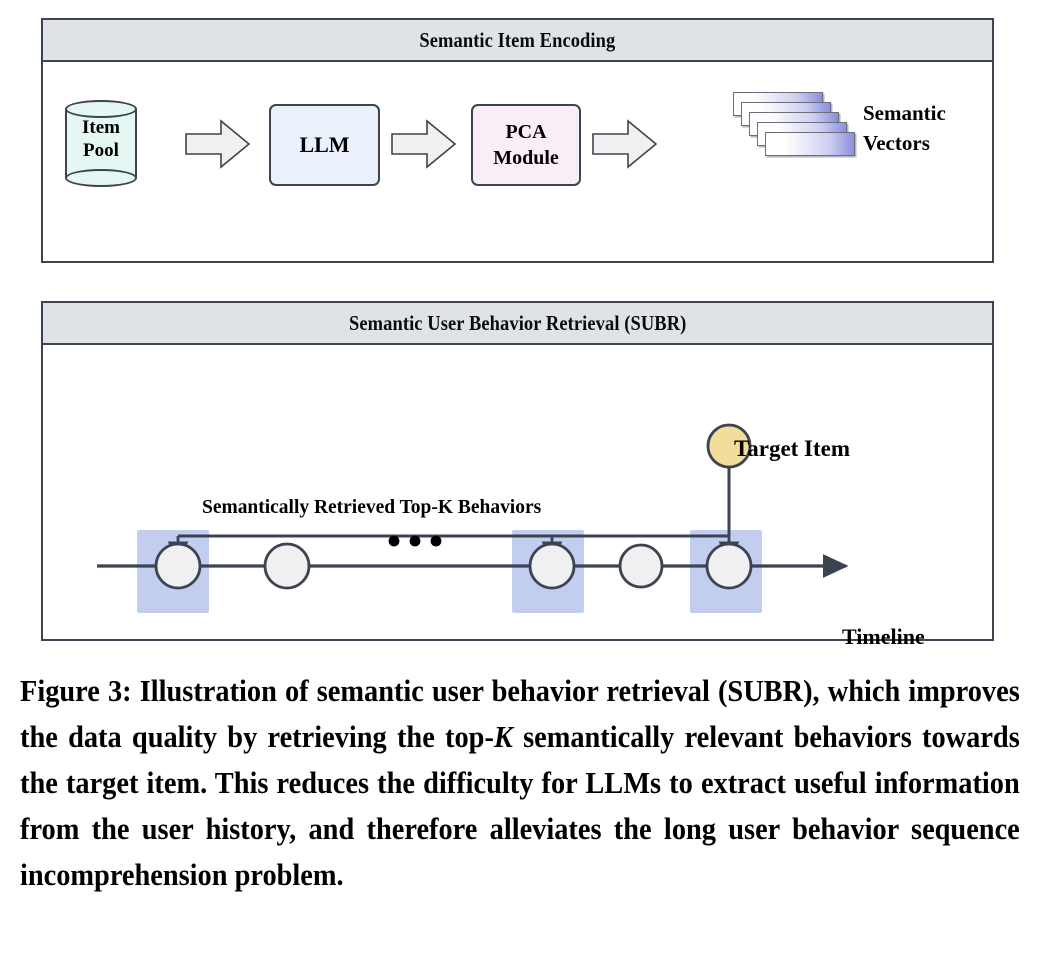 The height and width of the screenshot is (966, 1038). Describe the element at coordinates (792, 448) in the screenshot. I see `target-item-label: Target Item` at that location.